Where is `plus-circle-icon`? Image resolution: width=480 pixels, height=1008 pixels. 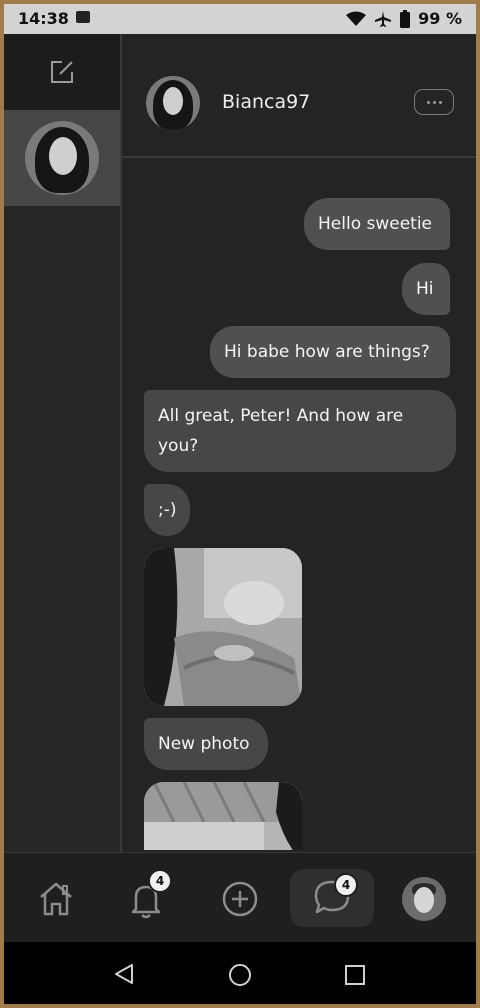
plus-circle-icon is located at coordinates (240, 899).